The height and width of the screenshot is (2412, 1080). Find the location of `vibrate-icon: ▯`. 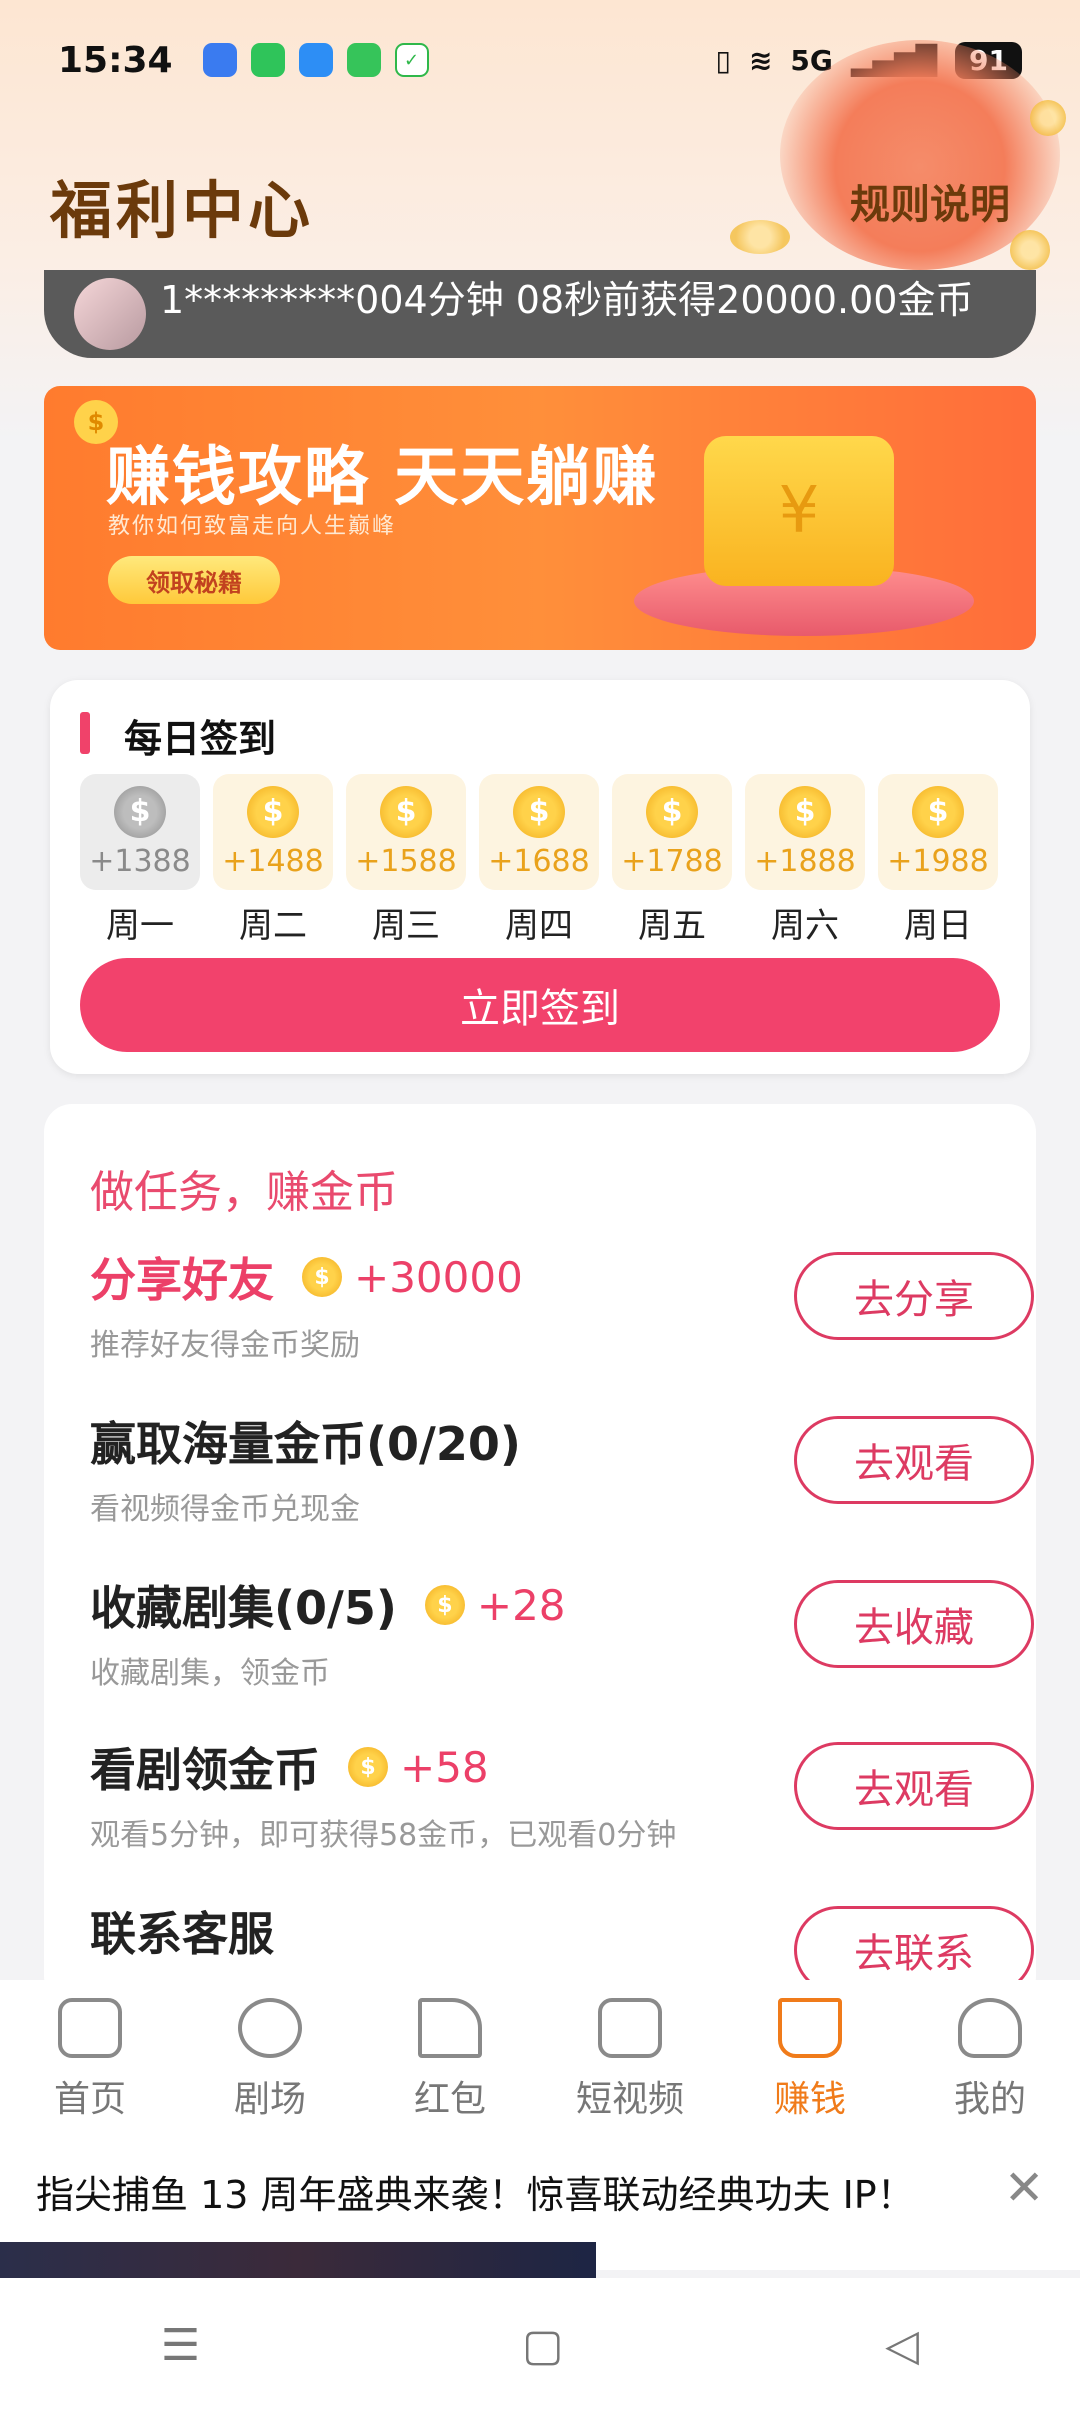

vibrate-icon: ▯ is located at coordinates (723, 60).